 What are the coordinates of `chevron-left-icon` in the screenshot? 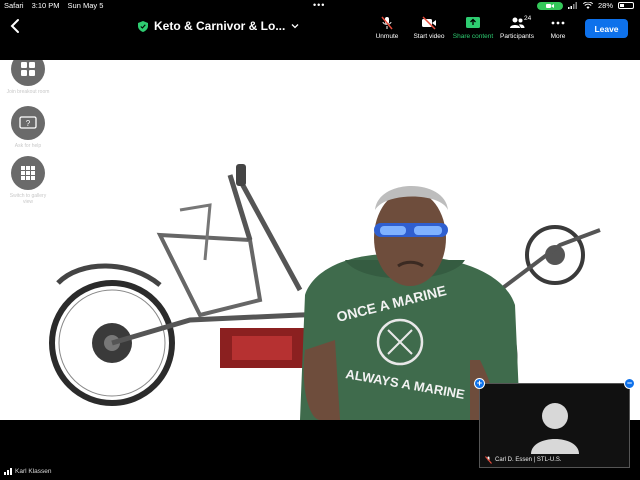 It's located at (14, 26).